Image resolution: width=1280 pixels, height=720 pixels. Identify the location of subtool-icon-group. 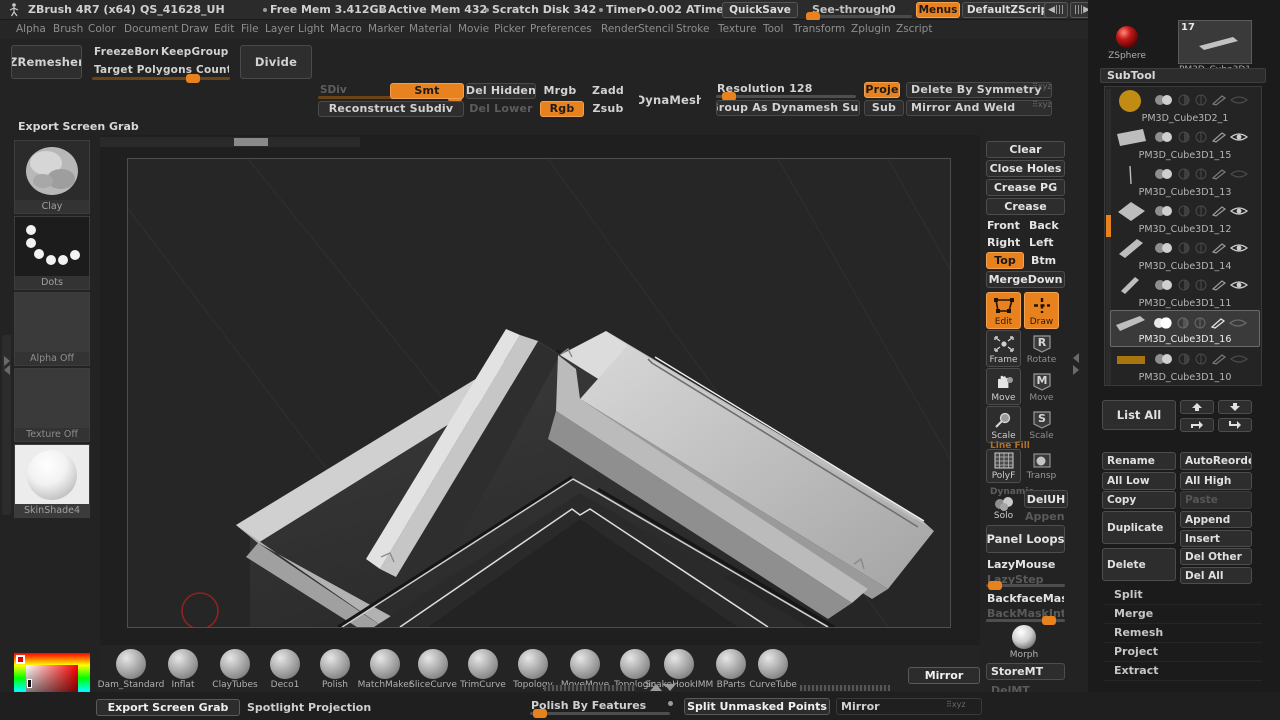
(1205, 248).